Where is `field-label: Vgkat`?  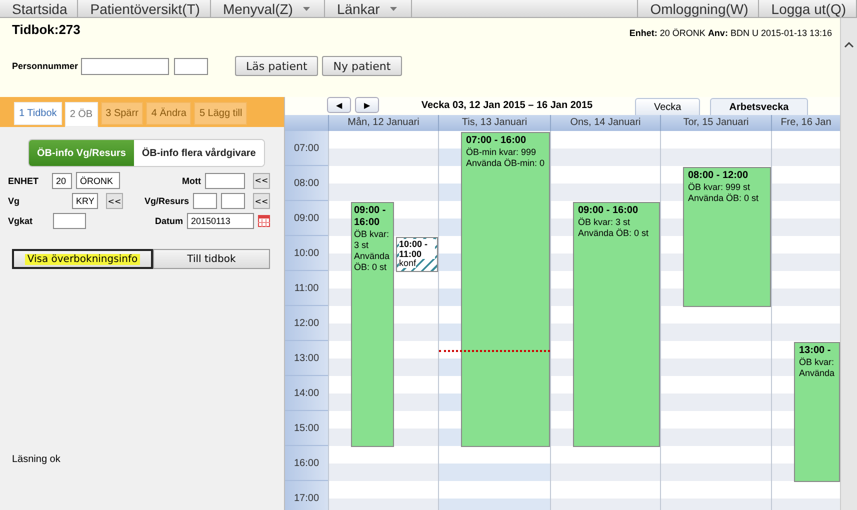
field-label: Vgkat is located at coordinates (21, 221).